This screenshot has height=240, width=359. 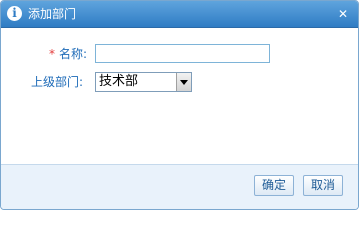 What do you see at coordinates (323, 185) in the screenshot?
I see `cancel-button: 取消` at bounding box center [323, 185].